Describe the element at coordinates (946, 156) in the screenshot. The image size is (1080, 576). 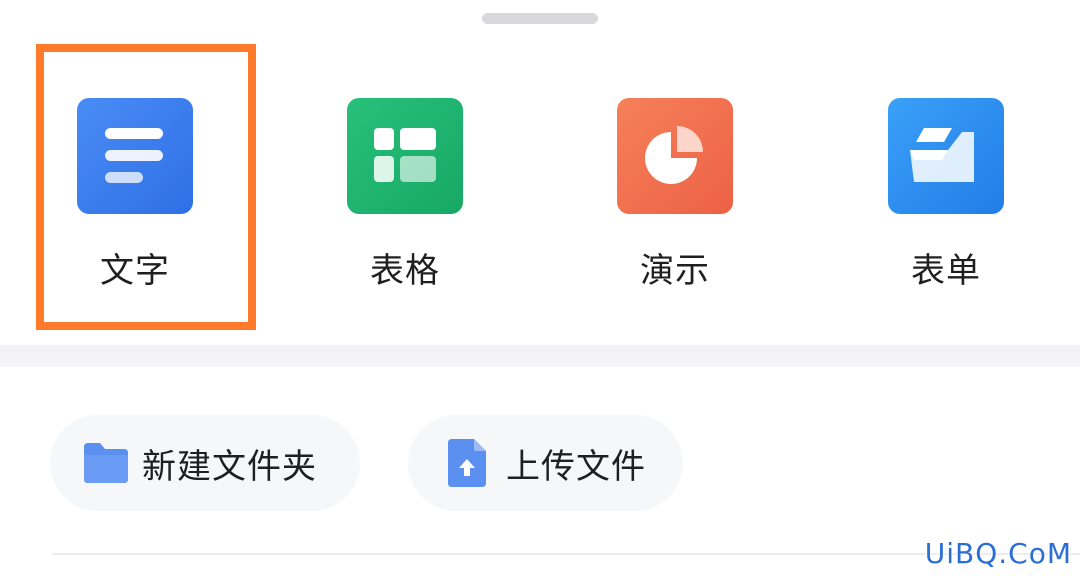
I see `form-icon` at that location.